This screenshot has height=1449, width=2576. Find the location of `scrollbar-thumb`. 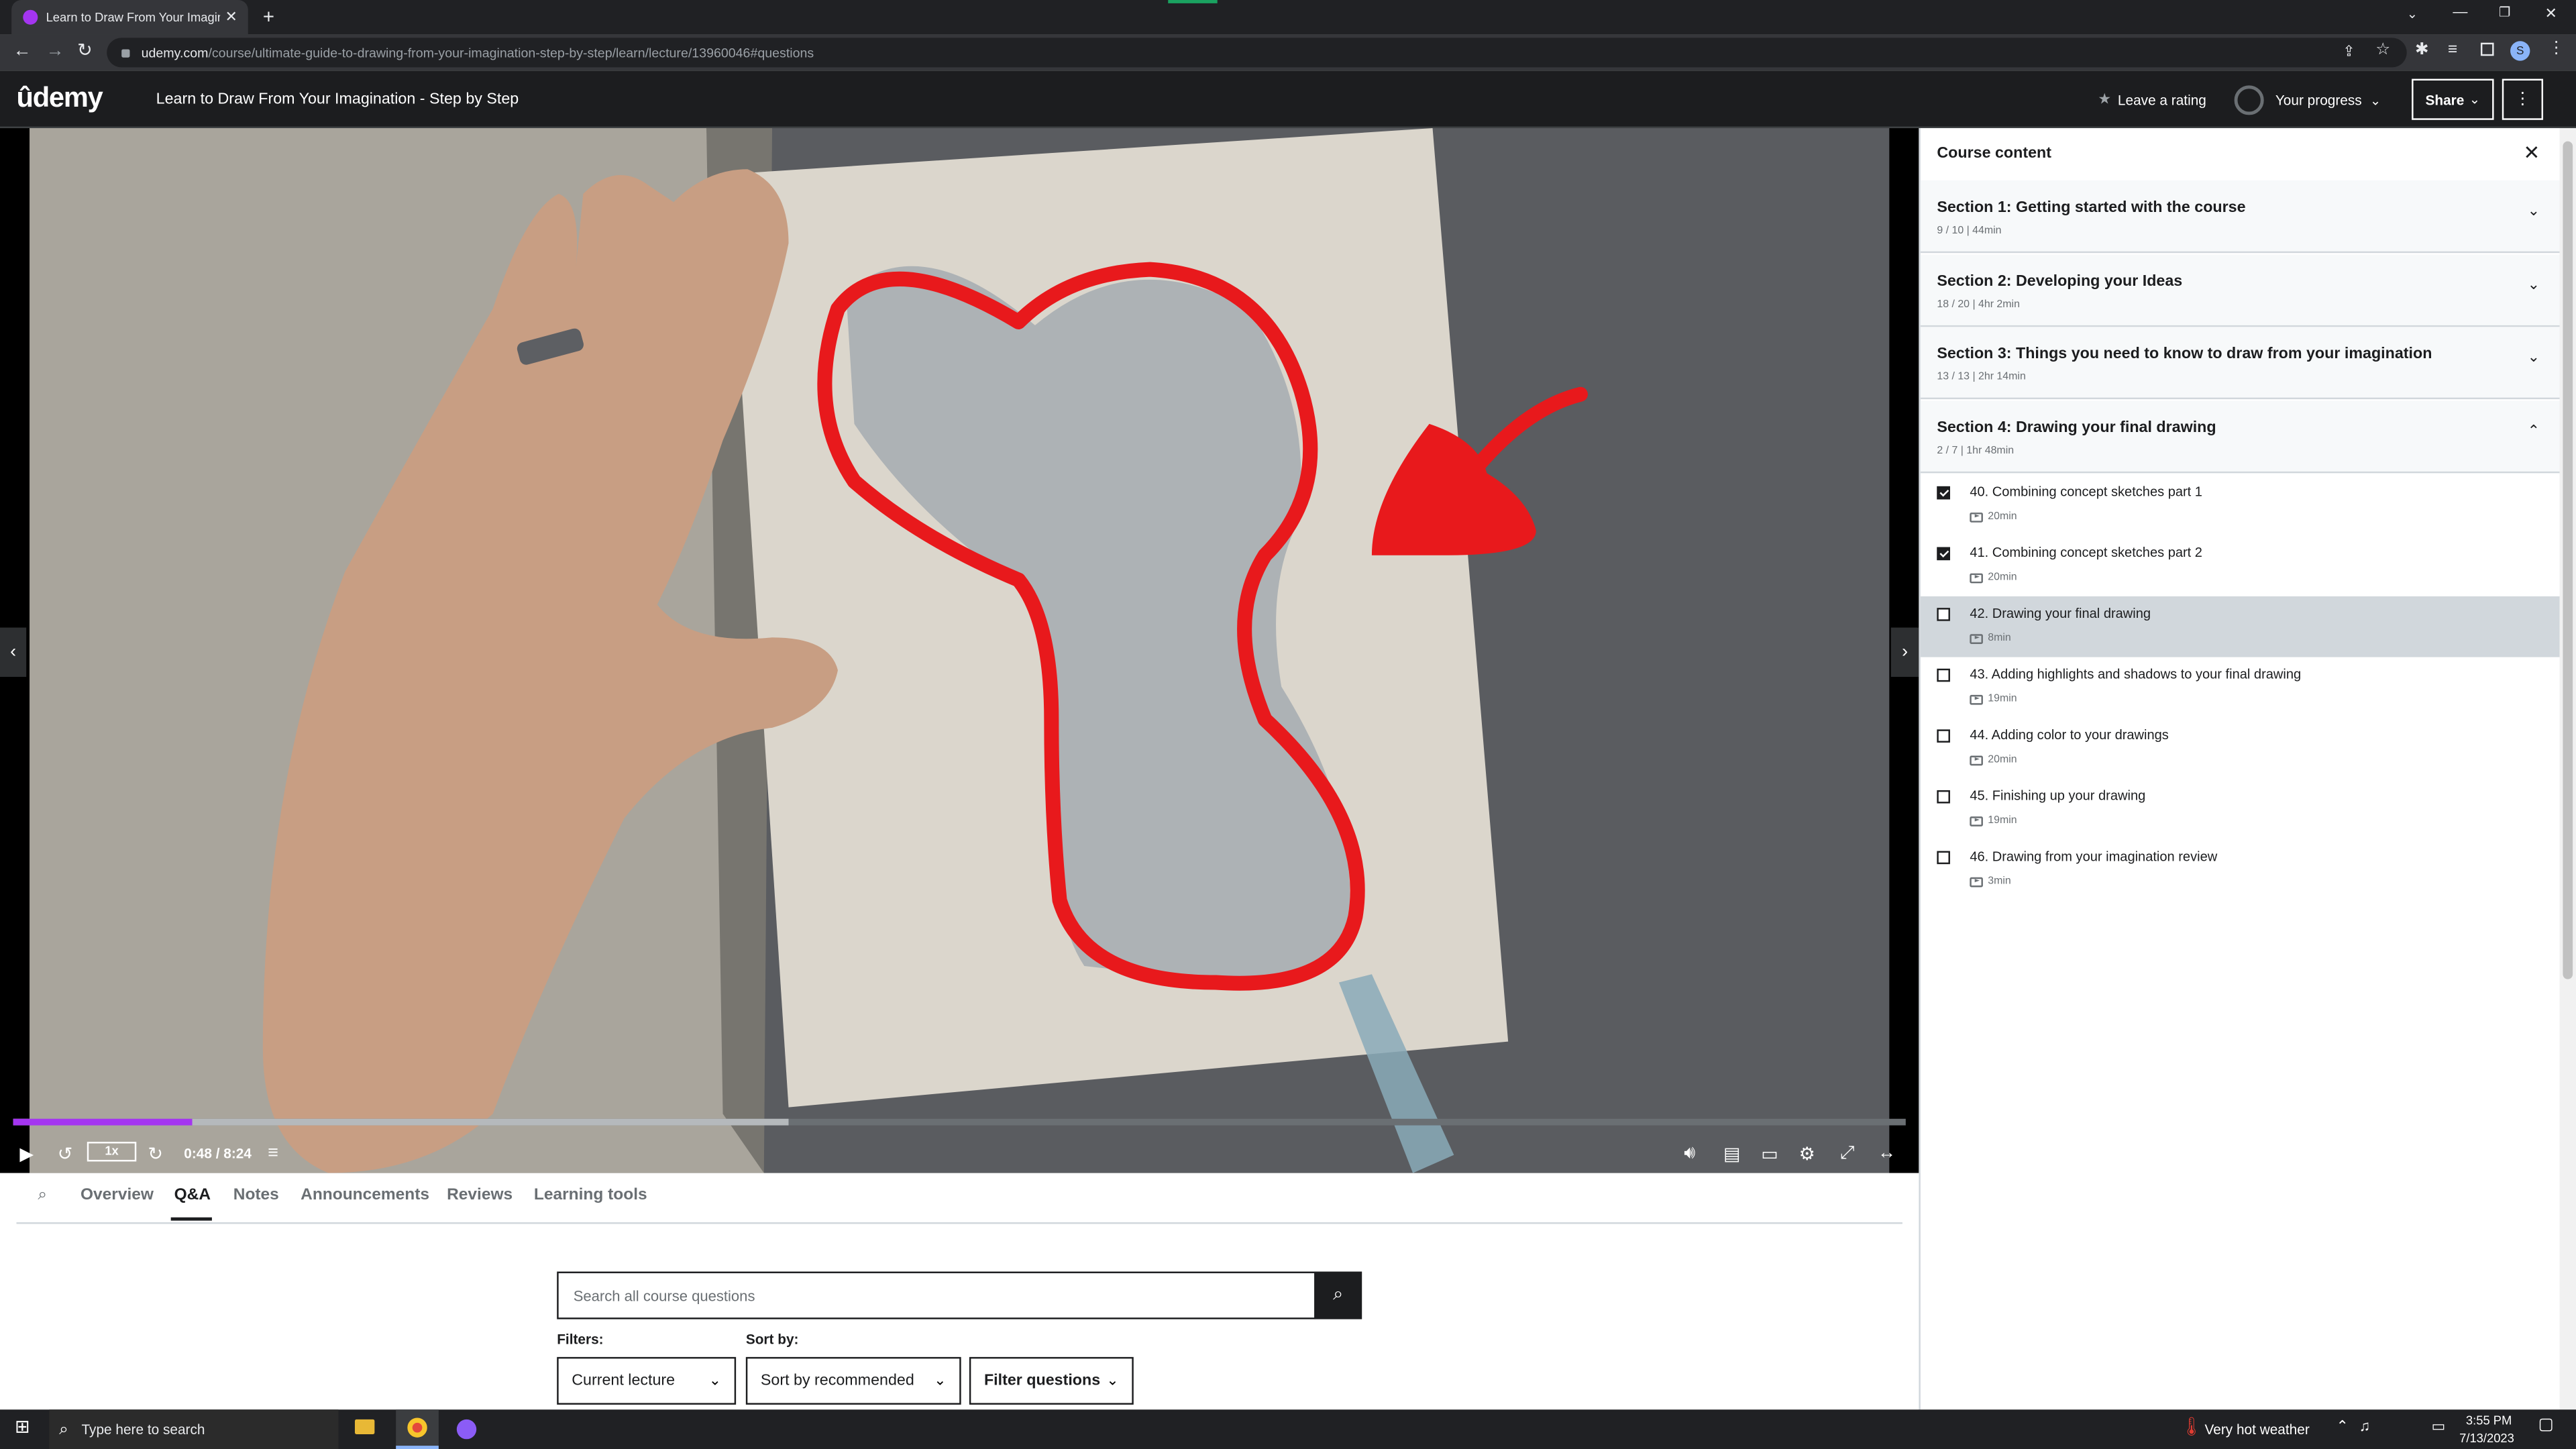

scrollbar-thumb is located at coordinates (2568, 560).